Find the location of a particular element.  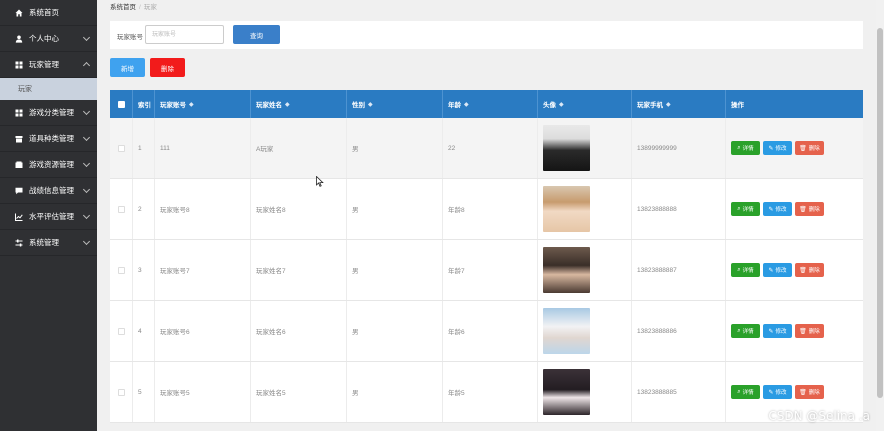

sidebar-item-profile: 个人中心 is located at coordinates (48, 39).